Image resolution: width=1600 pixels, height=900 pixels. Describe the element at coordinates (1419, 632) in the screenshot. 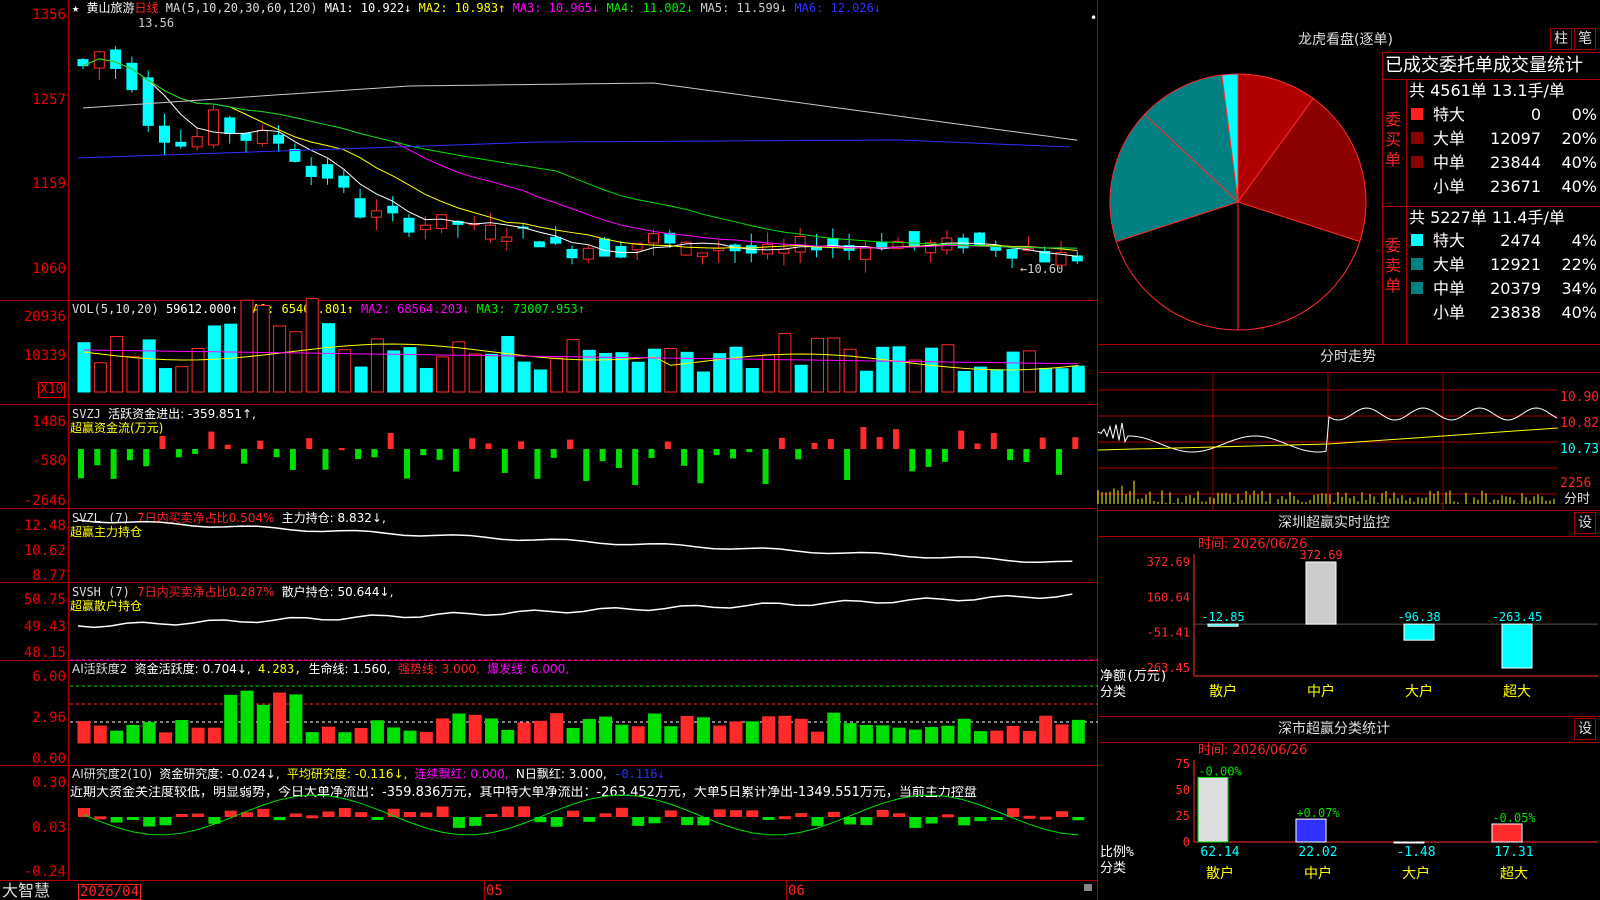

I see `bar-大户` at that location.